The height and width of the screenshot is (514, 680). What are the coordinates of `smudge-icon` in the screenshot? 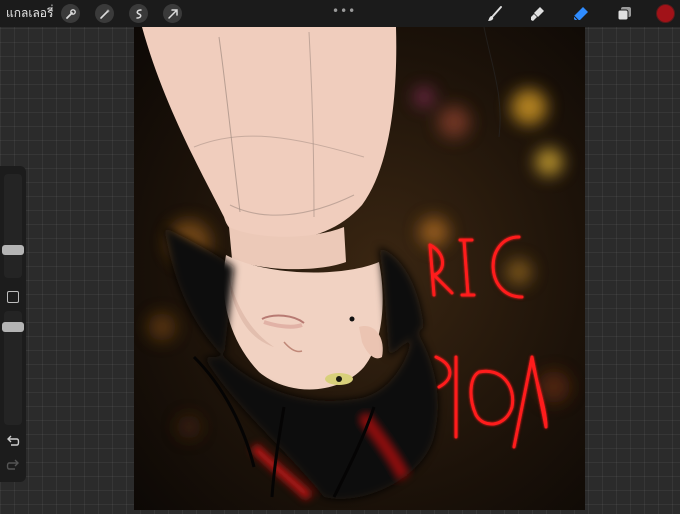 It's located at (537, 13).